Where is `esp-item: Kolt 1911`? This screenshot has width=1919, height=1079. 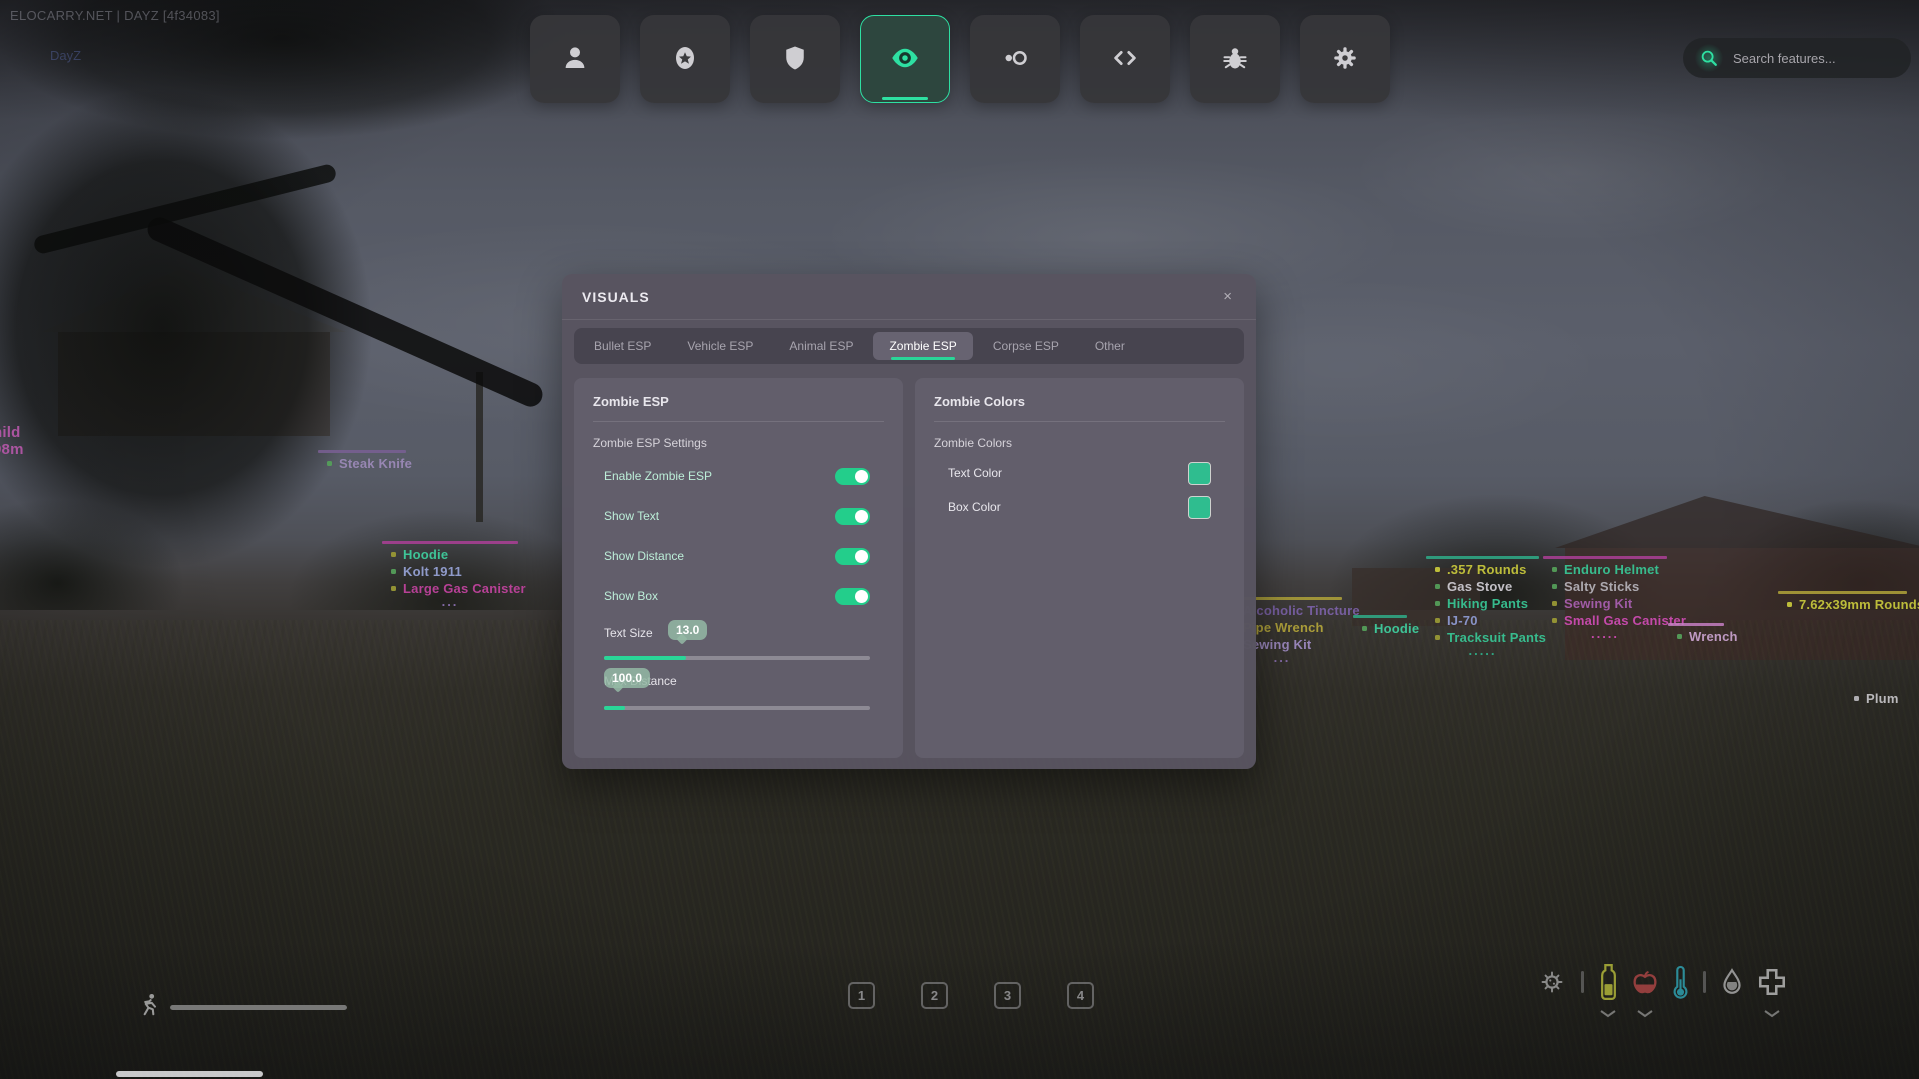 esp-item: Kolt 1911 is located at coordinates (454, 571).